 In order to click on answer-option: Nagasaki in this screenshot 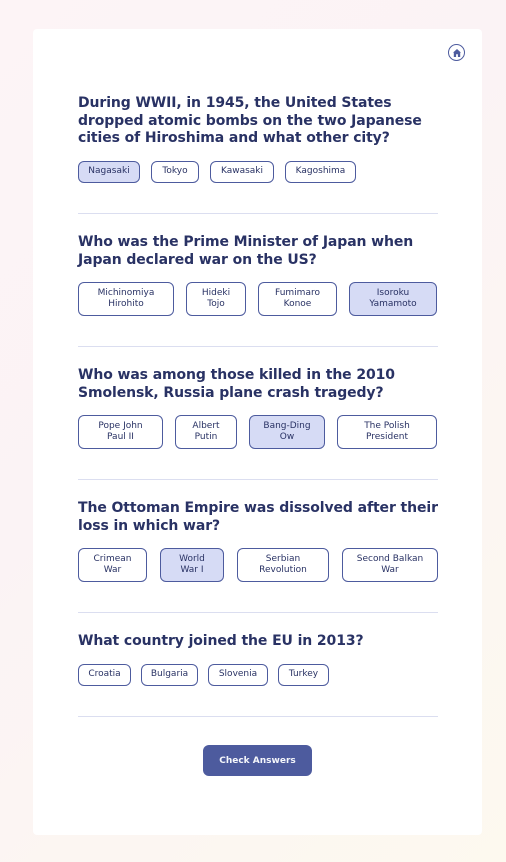, I will do `click(109, 171)`.